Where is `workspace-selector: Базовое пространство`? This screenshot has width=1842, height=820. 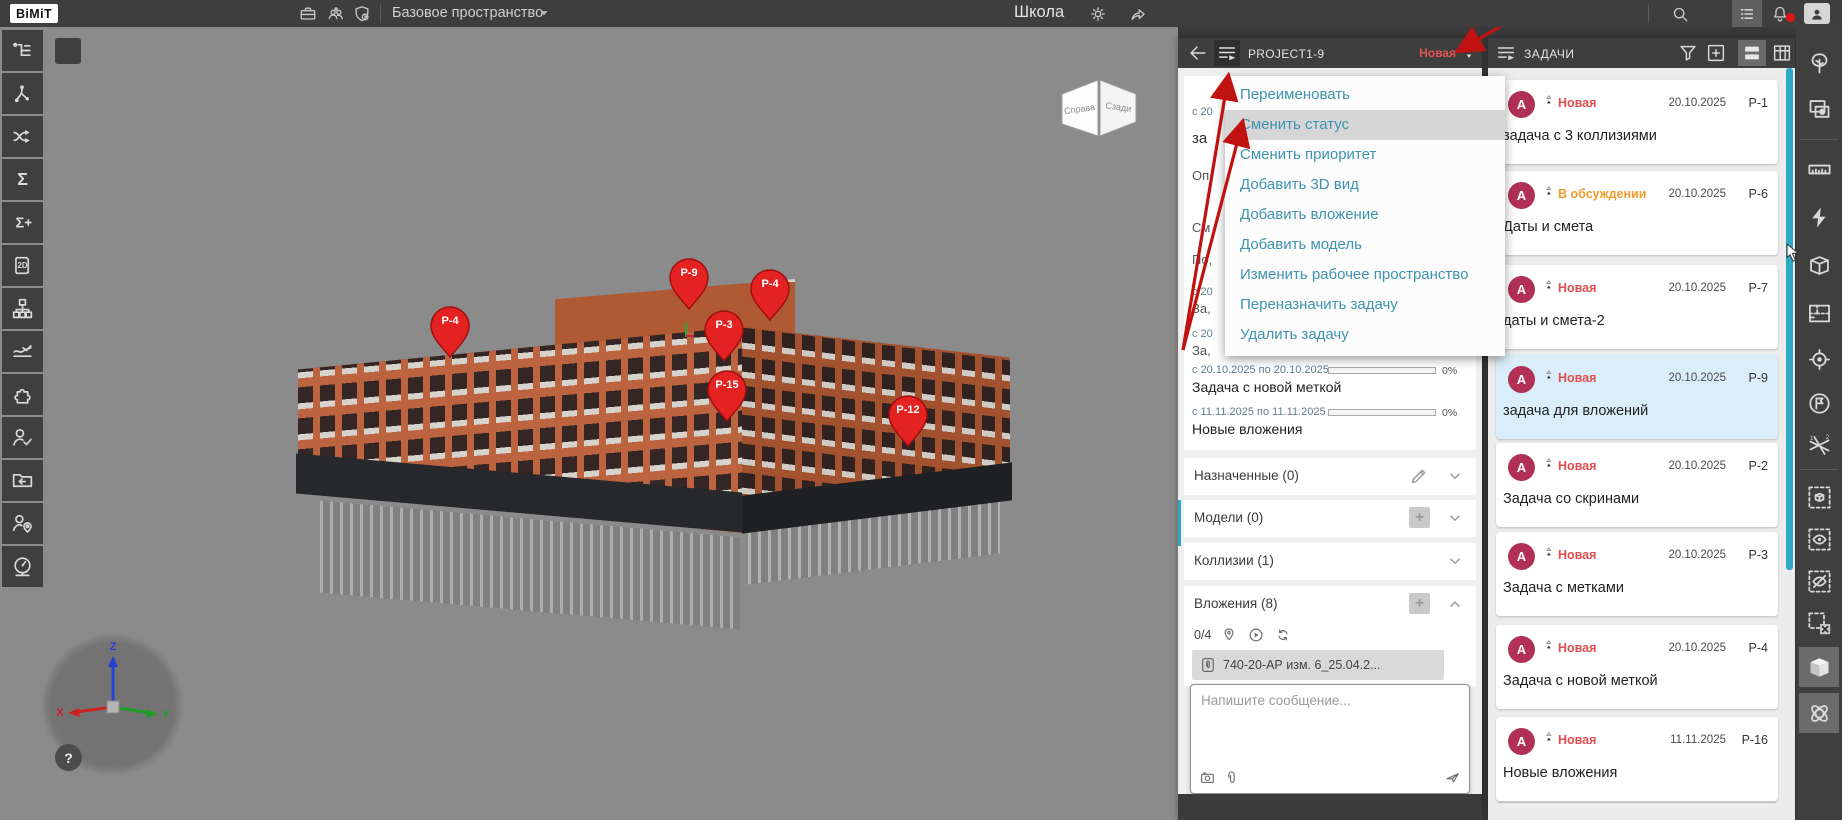 workspace-selector: Базовое пространство is located at coordinates (467, 13).